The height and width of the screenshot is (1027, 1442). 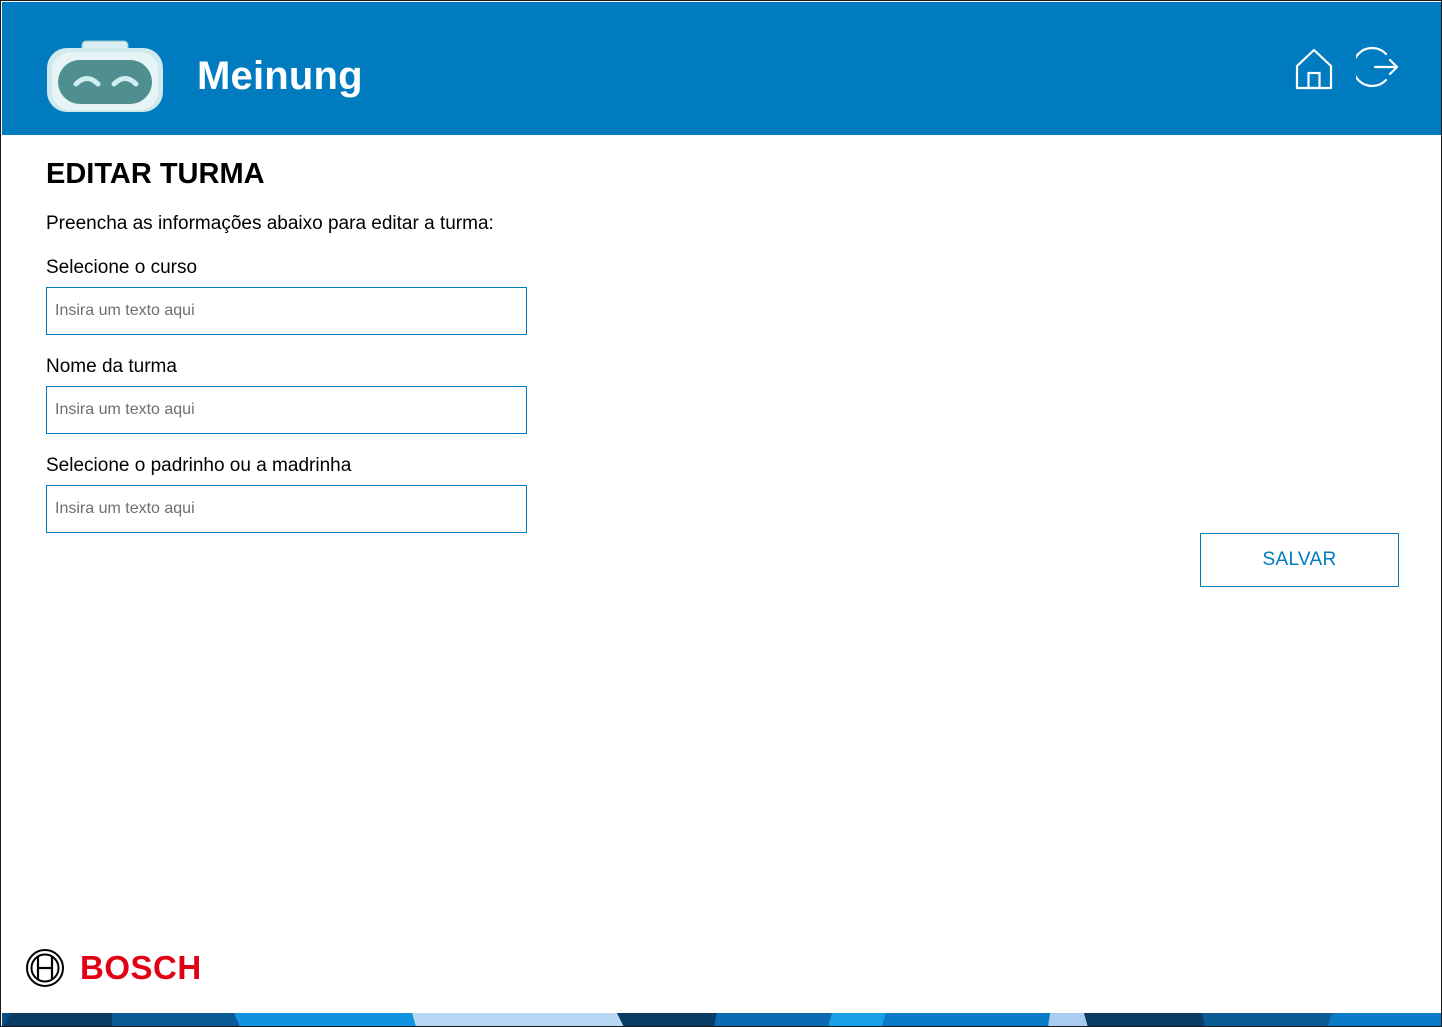 What do you see at coordinates (45, 968) in the screenshot?
I see `bosch-armature-icon` at bounding box center [45, 968].